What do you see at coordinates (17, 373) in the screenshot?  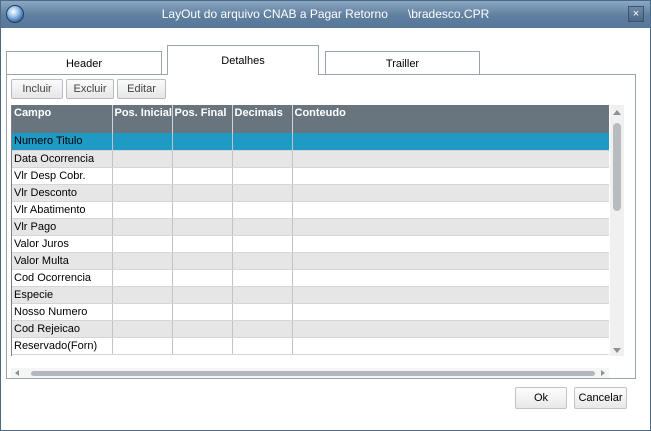 I see `scroll-left-arrow-icon` at bounding box center [17, 373].